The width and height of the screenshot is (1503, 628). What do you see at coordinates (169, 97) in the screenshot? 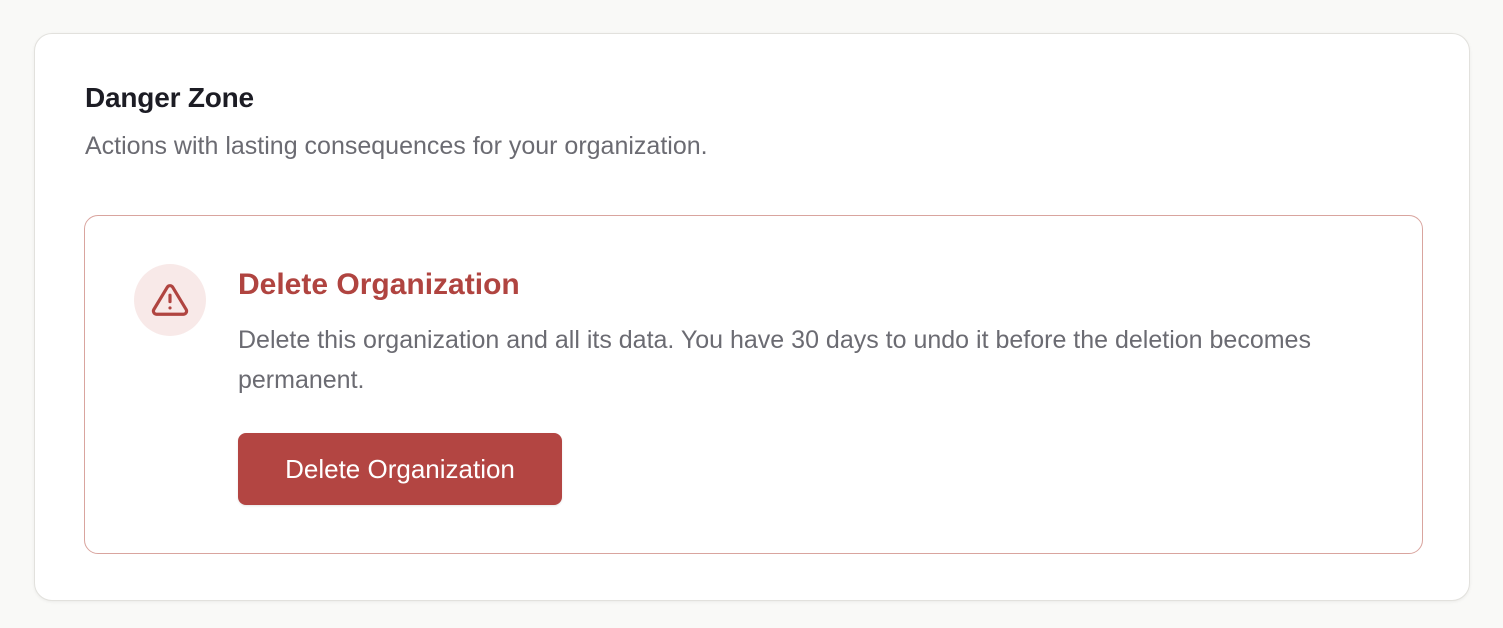
I see `section-title: Danger Zone` at bounding box center [169, 97].